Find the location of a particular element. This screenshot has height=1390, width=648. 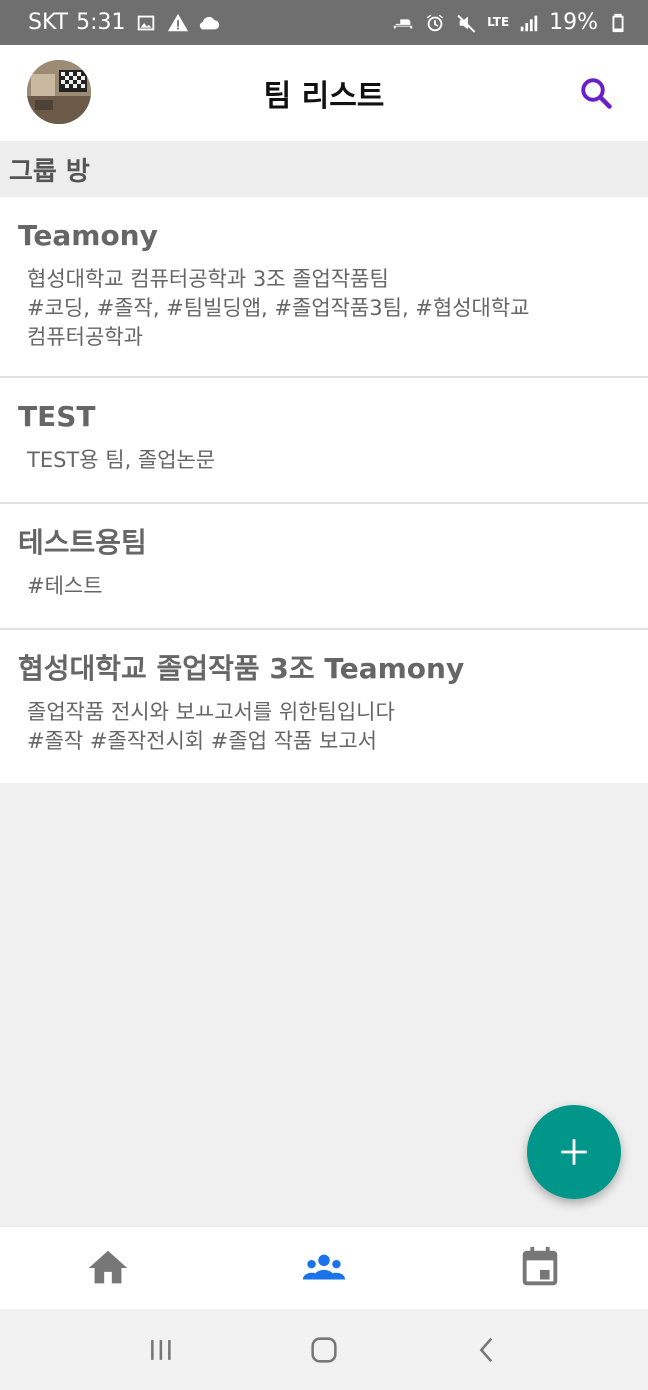

nav-calendar is located at coordinates (540, 1268).